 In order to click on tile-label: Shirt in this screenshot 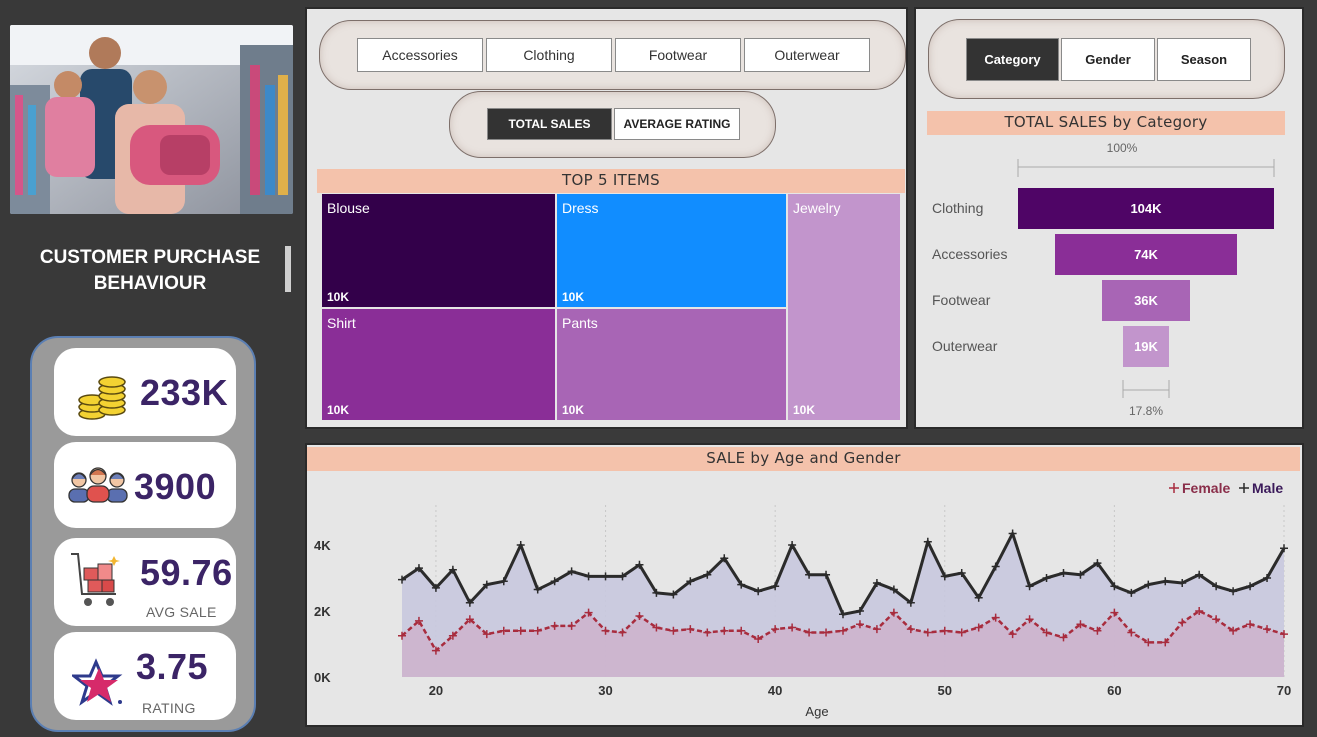, I will do `click(341, 323)`.